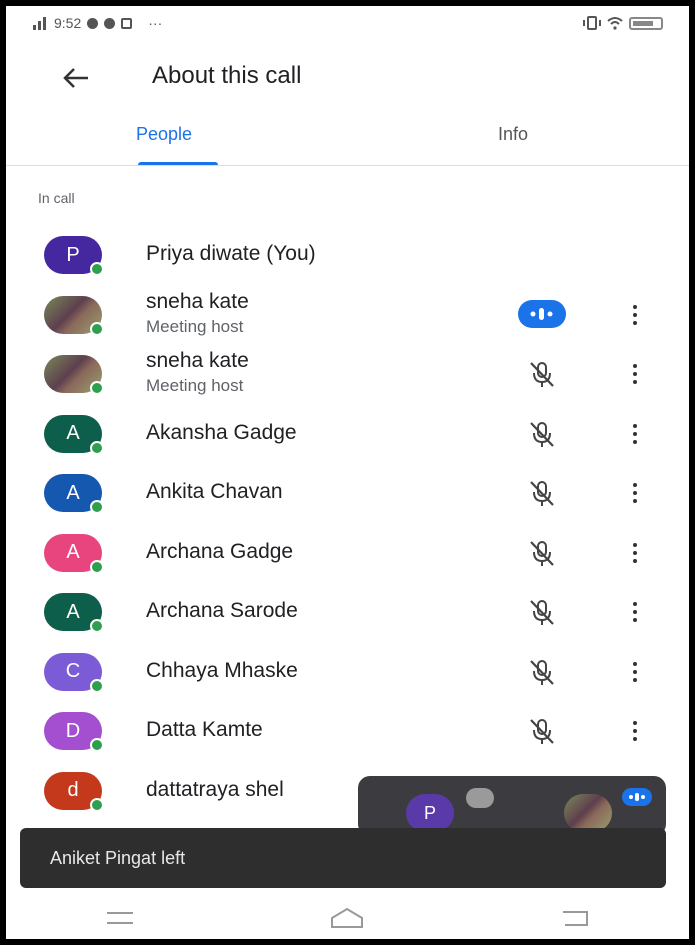 The image size is (695, 945). What do you see at coordinates (110, 23) in the screenshot?
I see `chat-notification-icon` at bounding box center [110, 23].